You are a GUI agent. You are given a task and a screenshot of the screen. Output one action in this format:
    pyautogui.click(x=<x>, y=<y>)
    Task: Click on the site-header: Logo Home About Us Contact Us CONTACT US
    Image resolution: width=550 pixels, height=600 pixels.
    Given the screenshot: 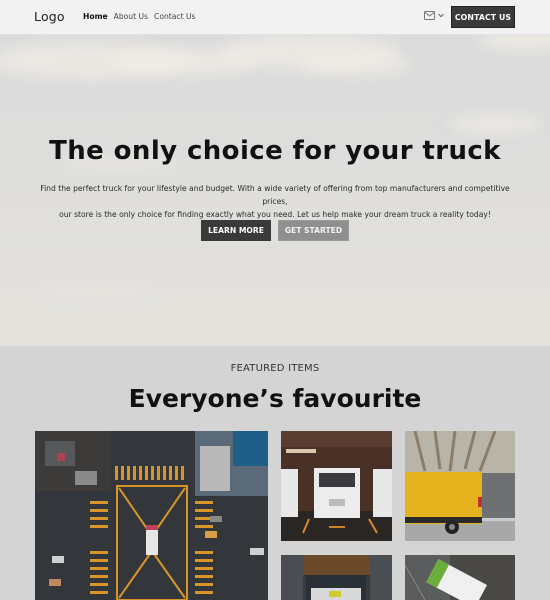 What is the action you would take?
    pyautogui.click(x=275, y=17)
    